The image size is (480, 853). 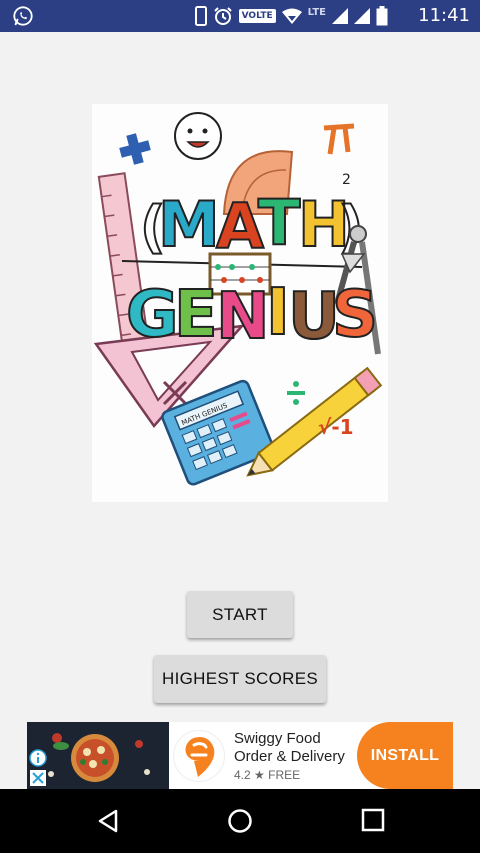 What do you see at coordinates (444, 15) in the screenshot?
I see `clock: 11:41` at bounding box center [444, 15].